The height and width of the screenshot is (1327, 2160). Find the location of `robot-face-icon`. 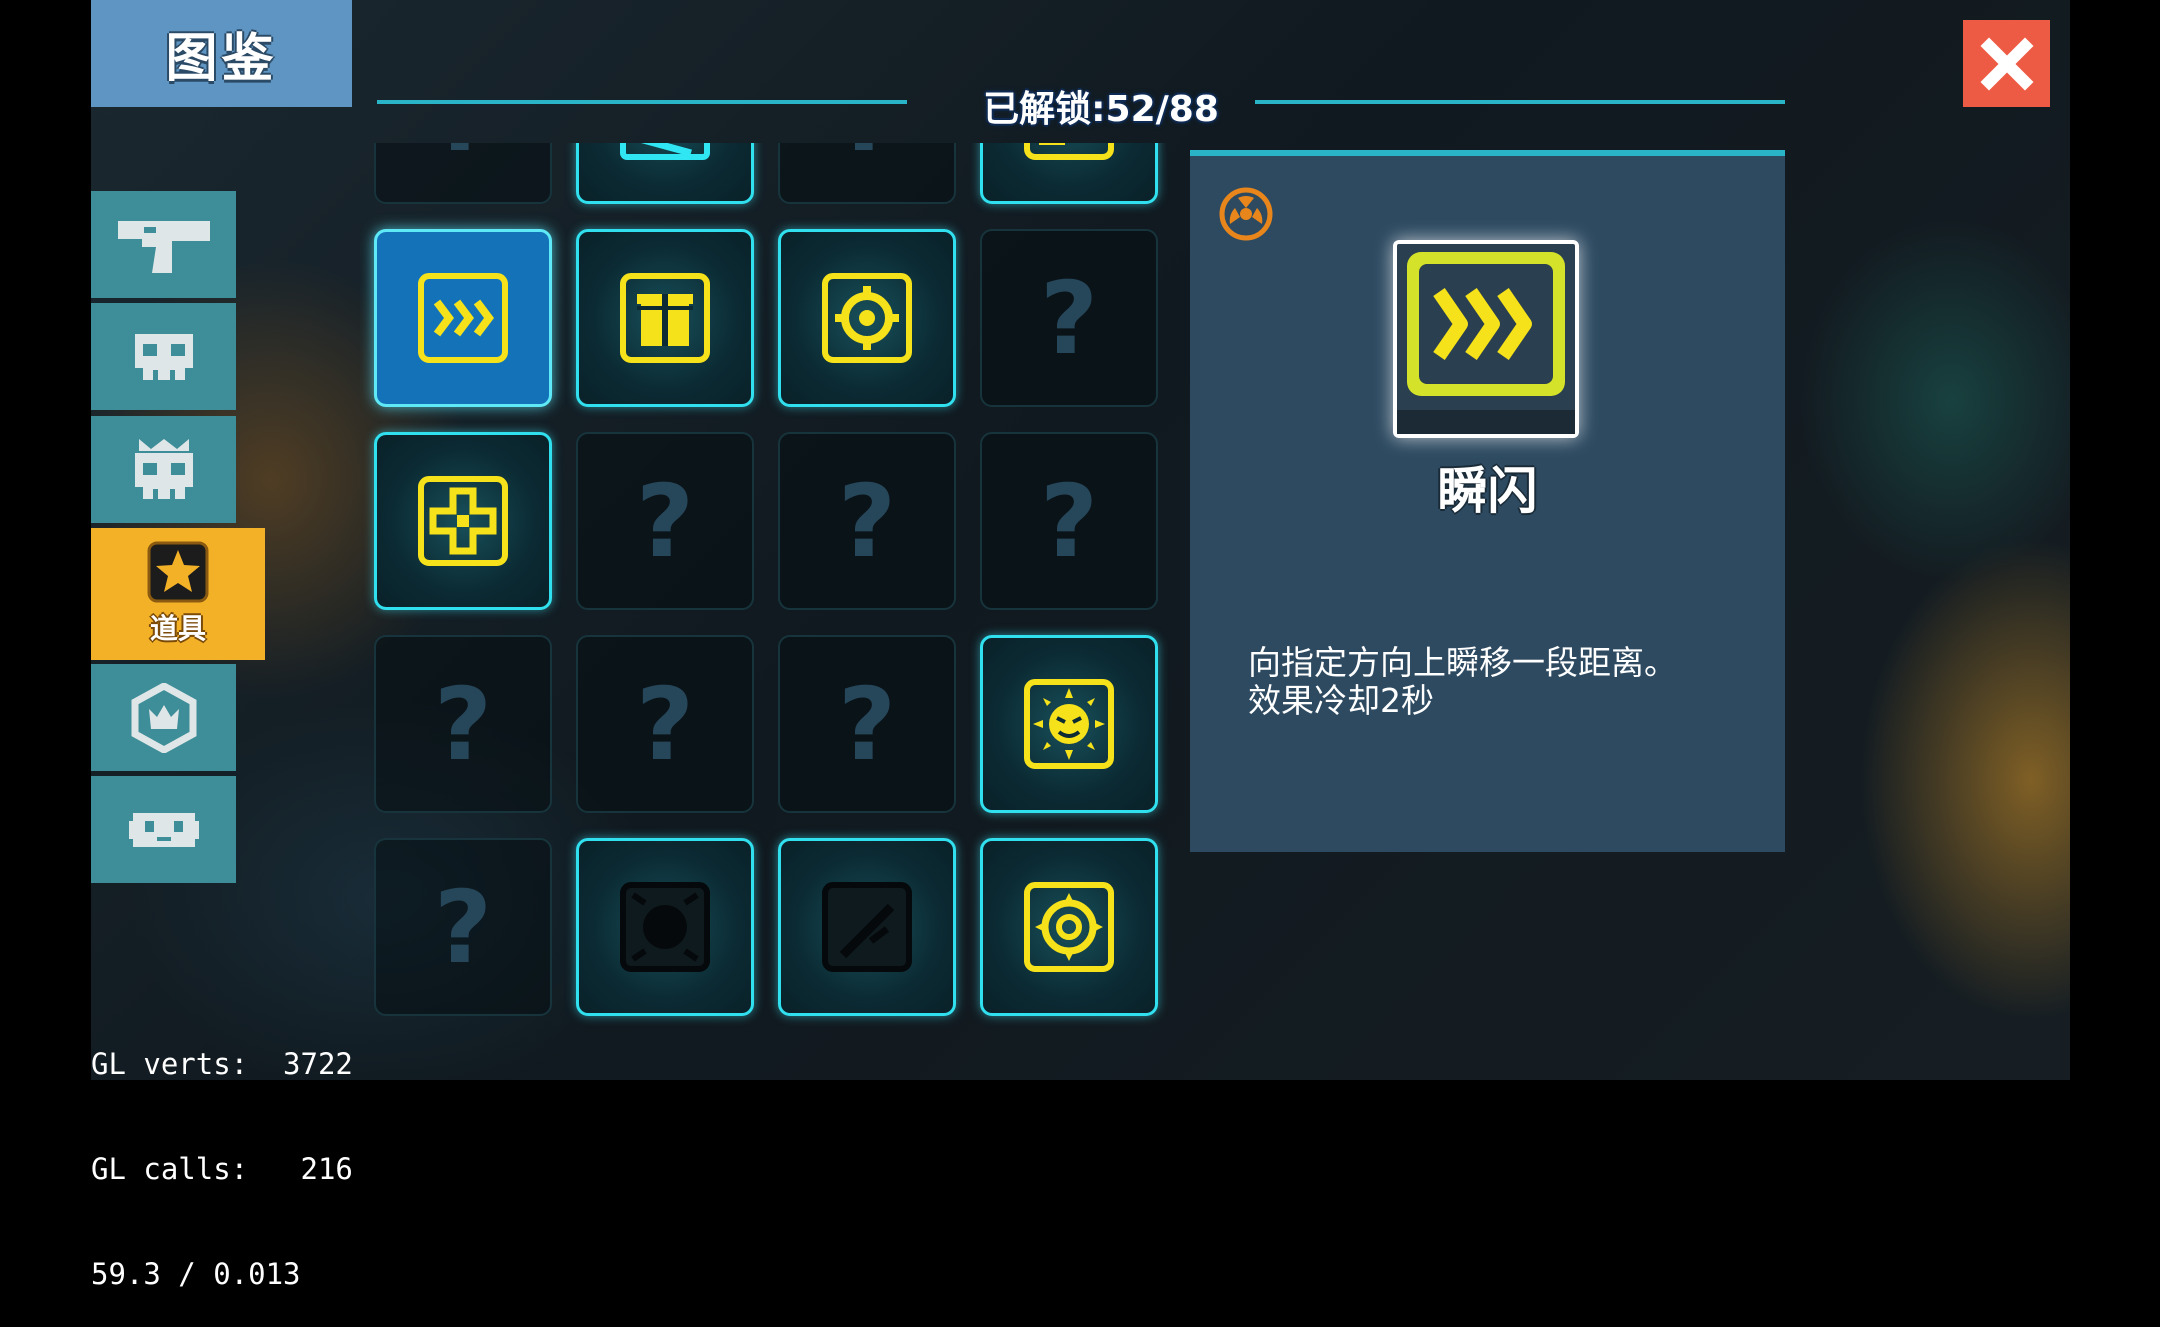

robot-face-icon is located at coordinates (163, 829).